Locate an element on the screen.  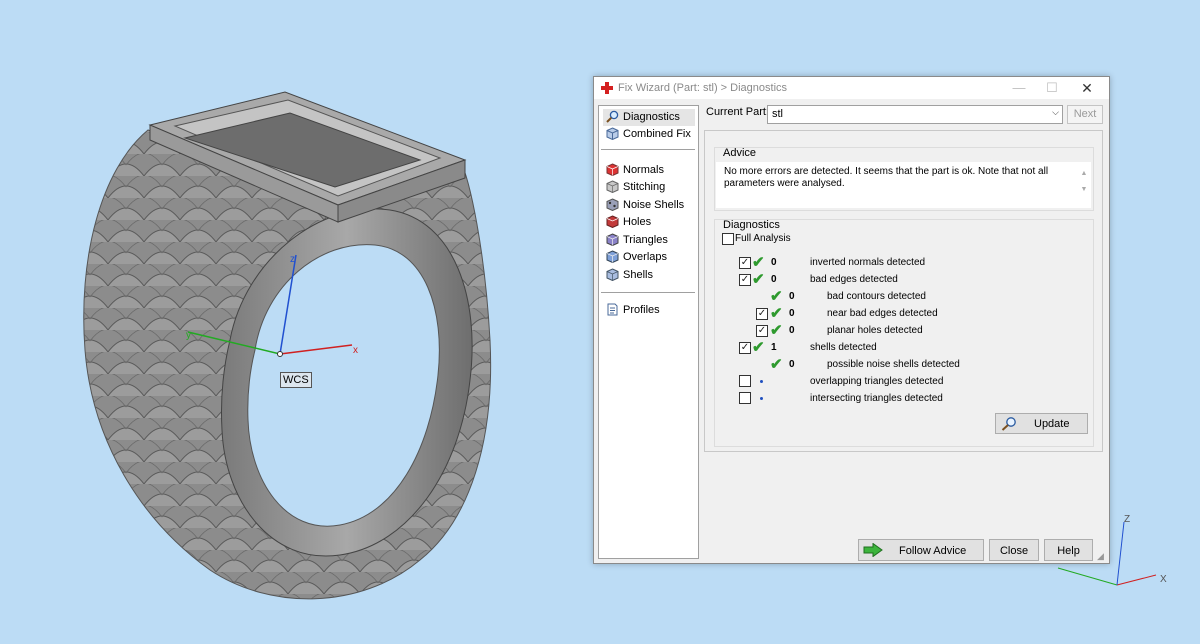
nav-item-stitching: Stitching is located at coordinates (649, 187).